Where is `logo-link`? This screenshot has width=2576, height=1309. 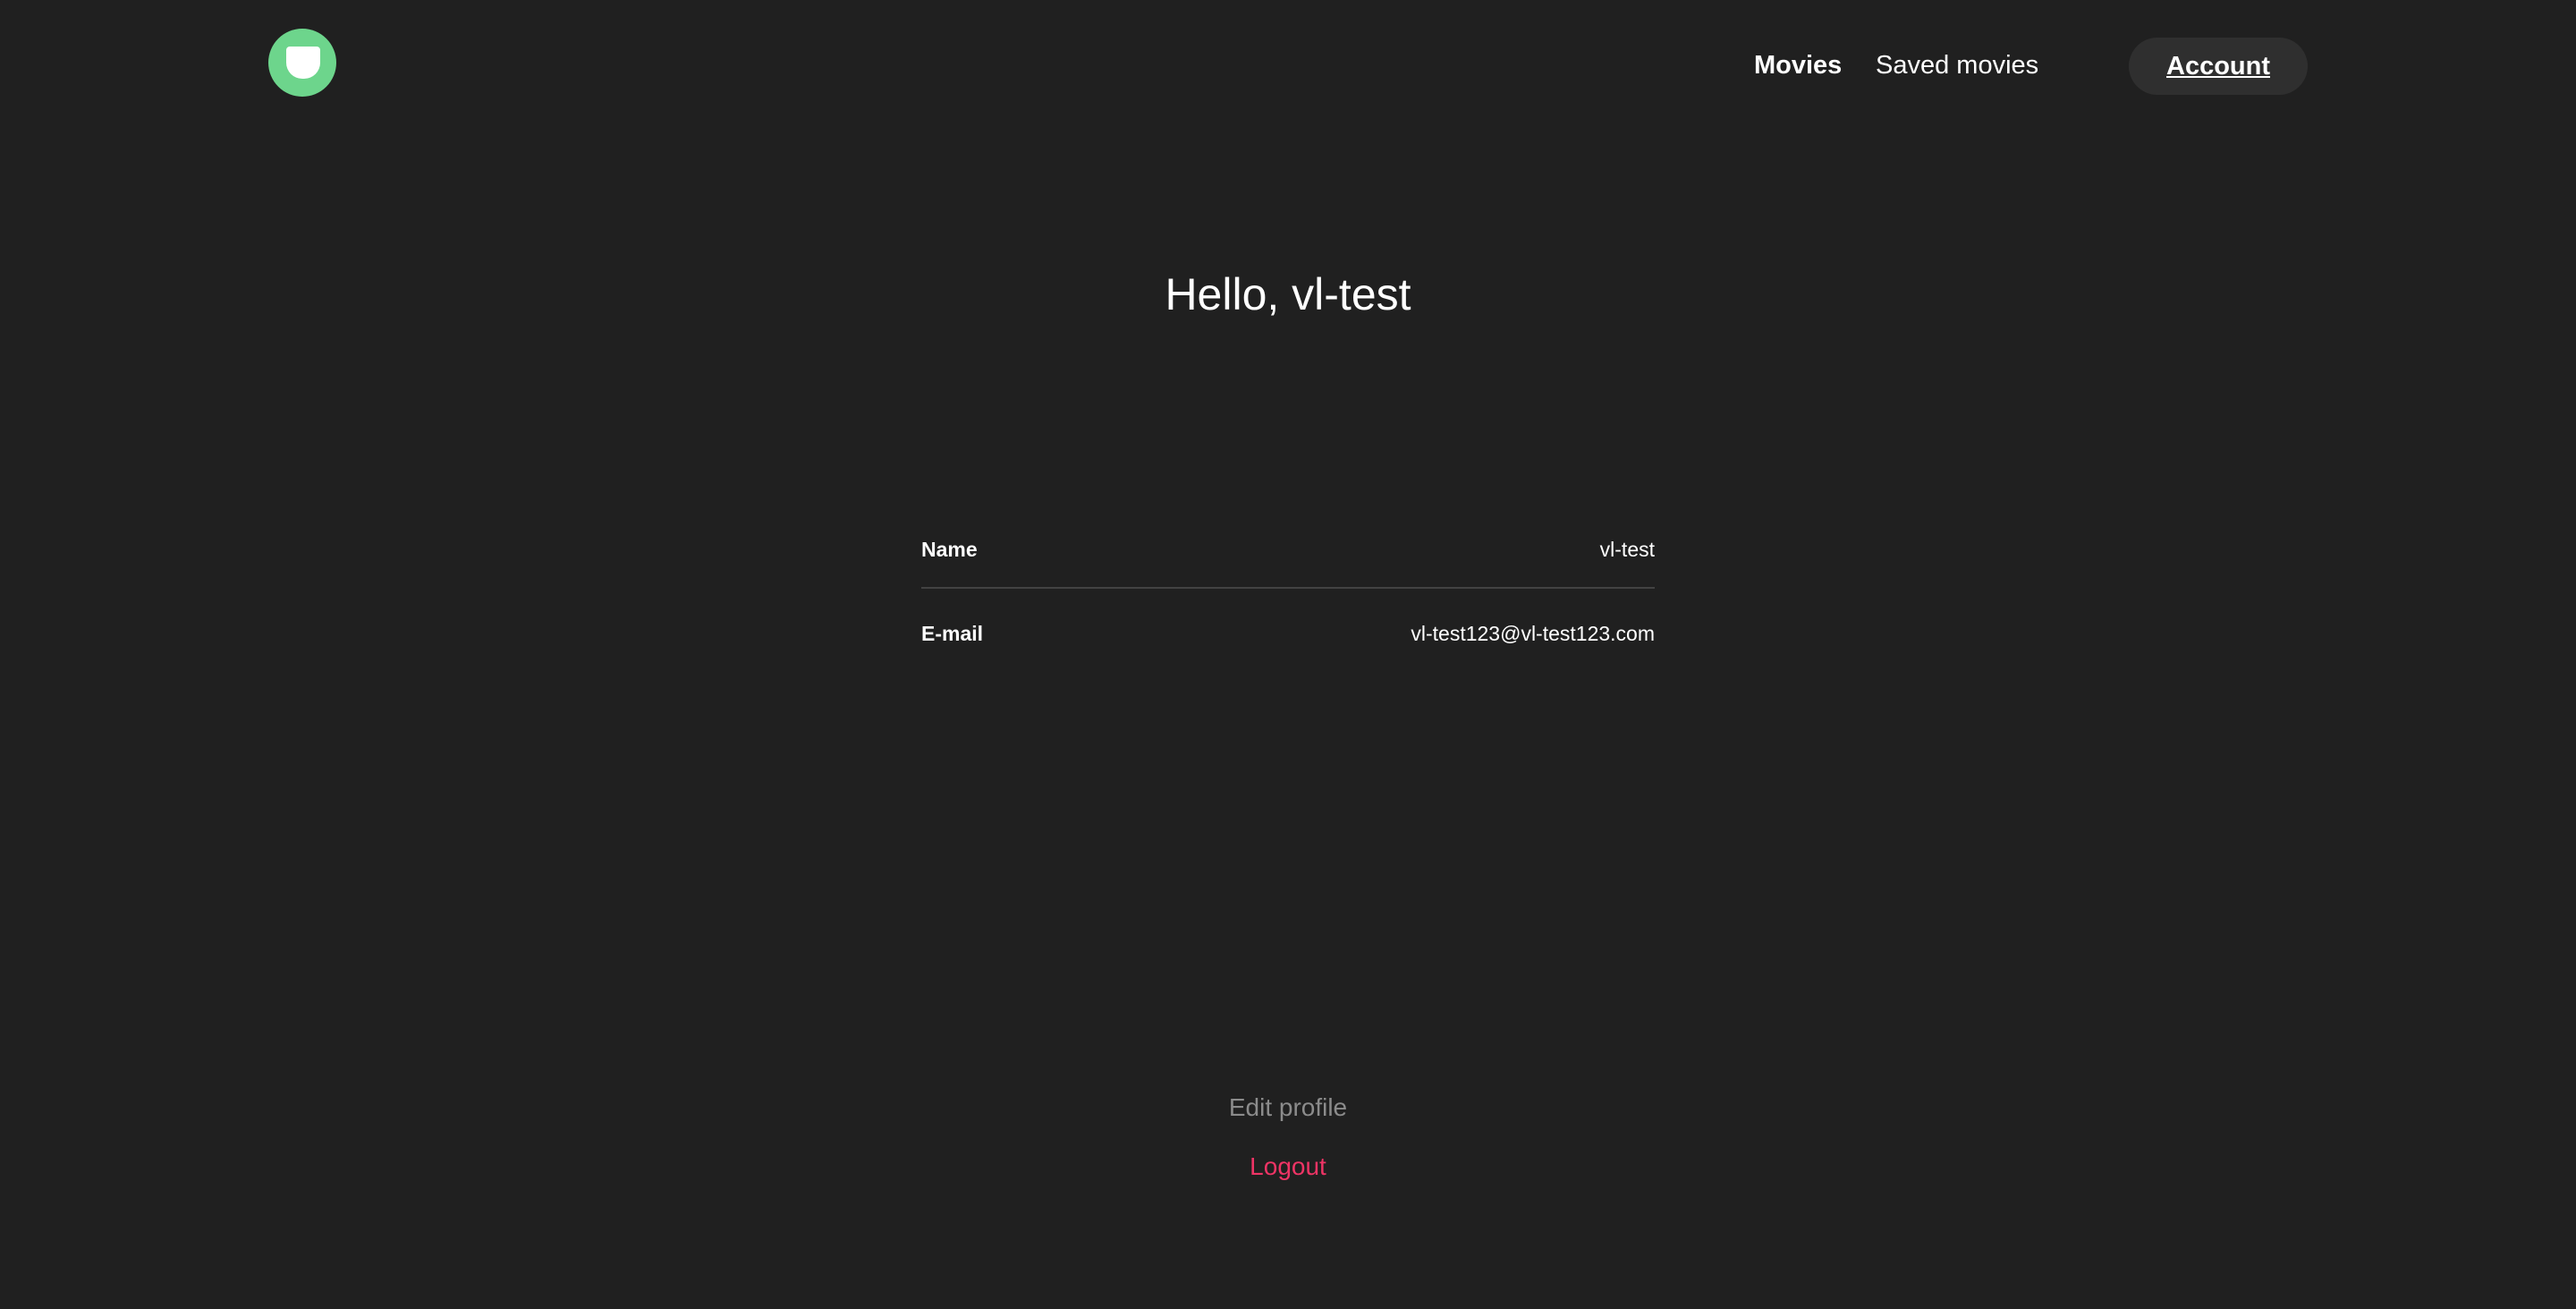
logo-link is located at coordinates (302, 63).